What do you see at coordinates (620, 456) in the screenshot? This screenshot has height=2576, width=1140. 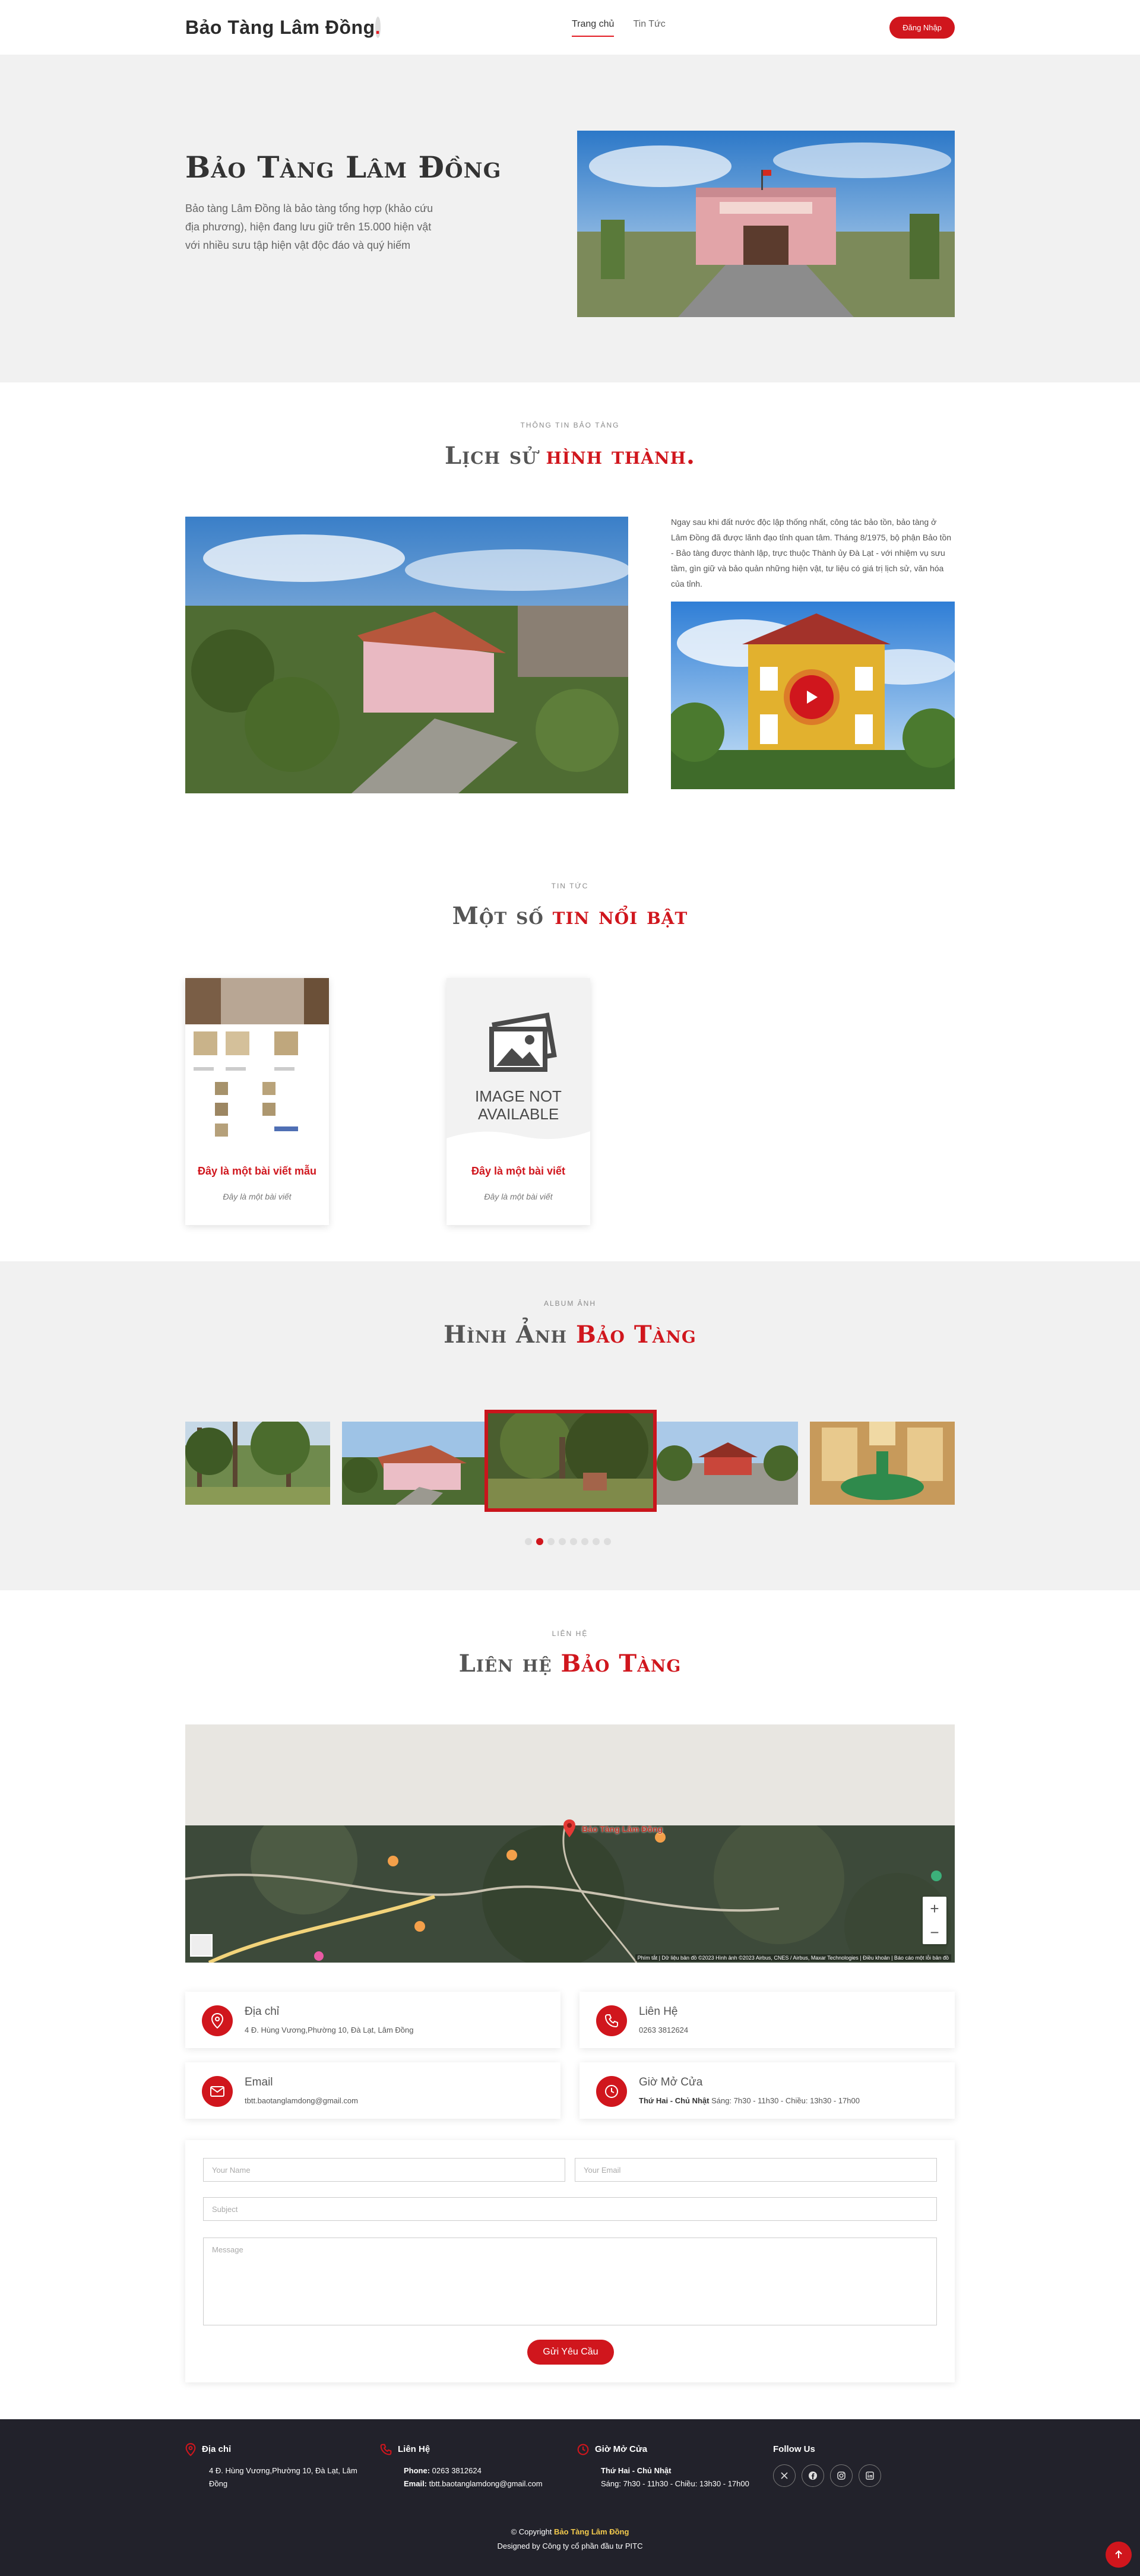 I see `history-title-b: hình thành.` at bounding box center [620, 456].